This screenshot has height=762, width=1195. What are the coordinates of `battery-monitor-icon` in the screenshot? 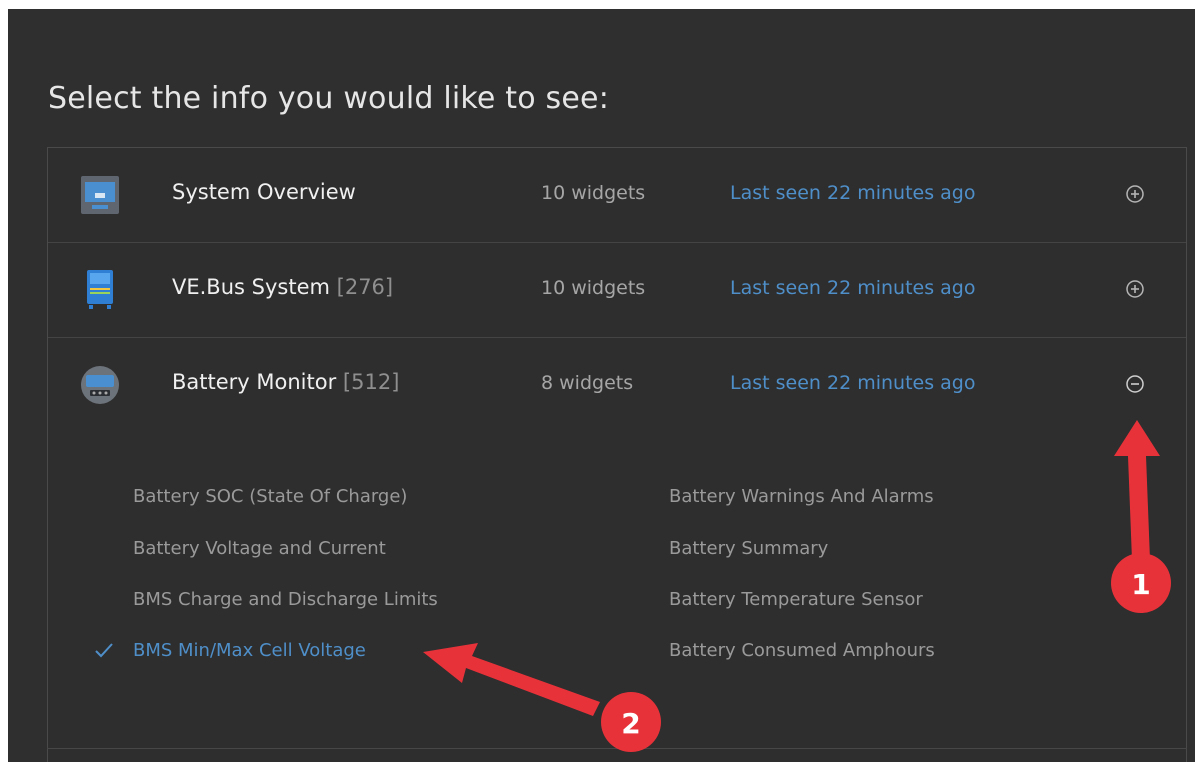 It's located at (100, 385).